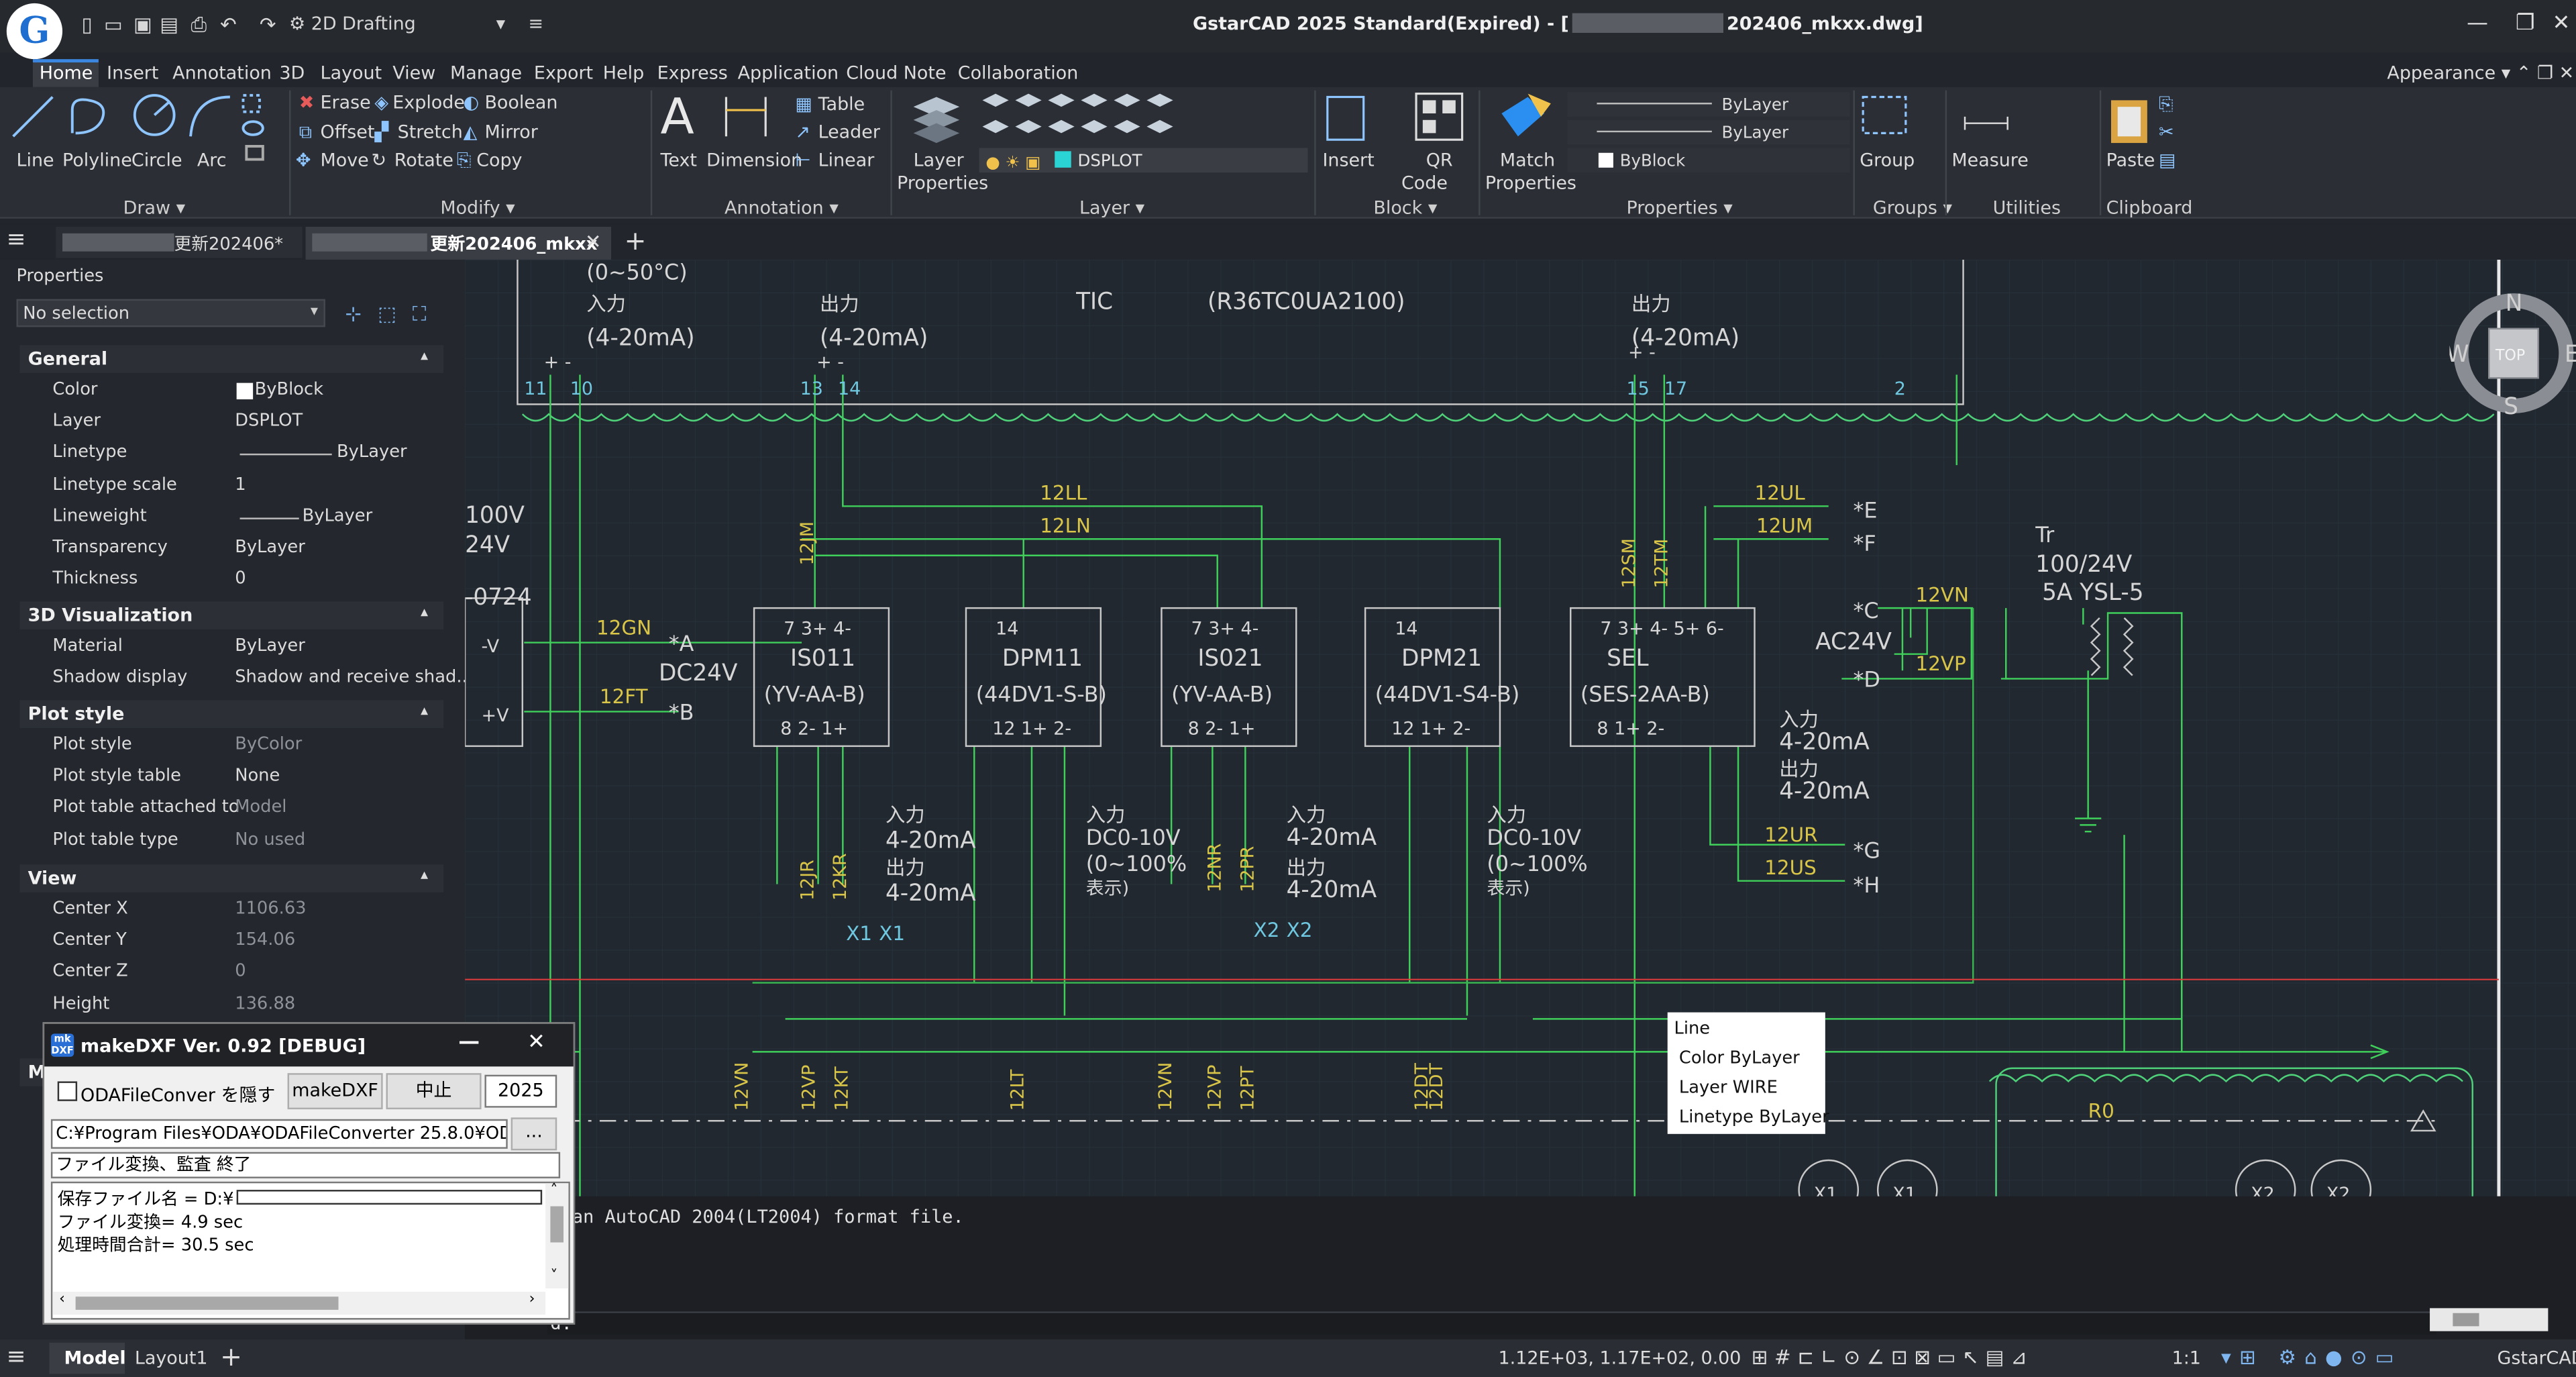 This screenshot has width=2576, height=1377. I want to click on new-tab-icon: +, so click(636, 241).